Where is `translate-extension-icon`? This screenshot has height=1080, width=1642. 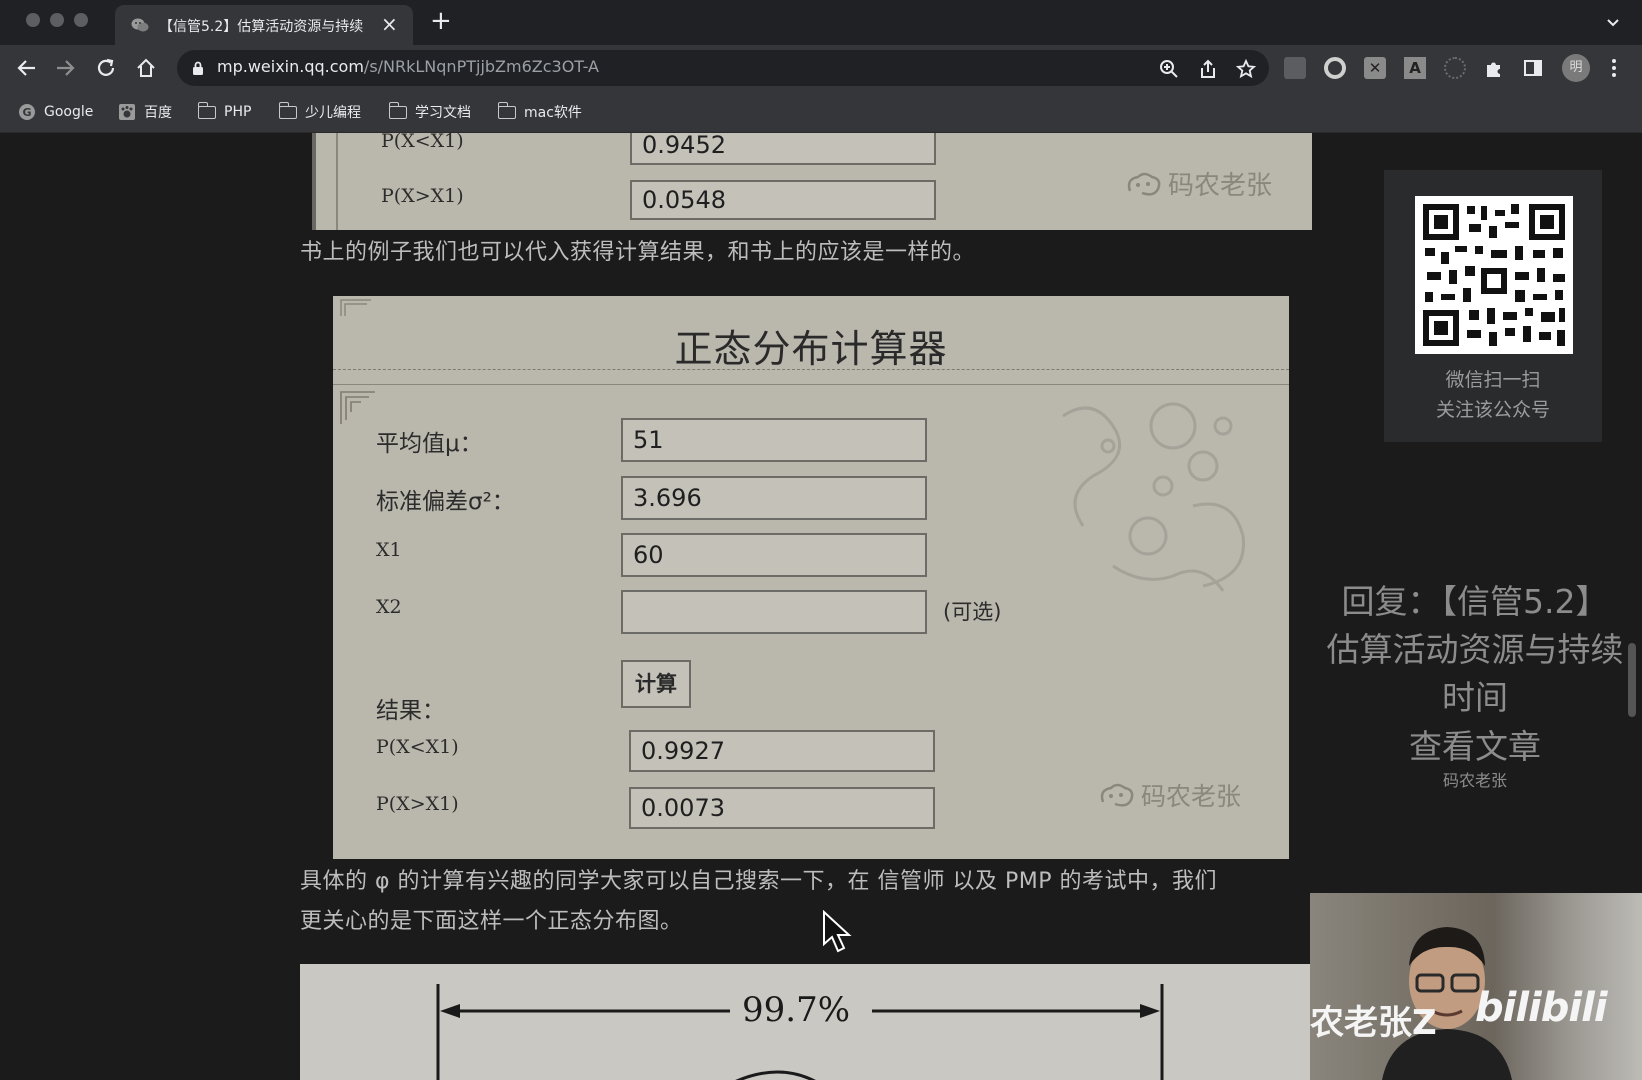 translate-extension-icon is located at coordinates (1295, 68).